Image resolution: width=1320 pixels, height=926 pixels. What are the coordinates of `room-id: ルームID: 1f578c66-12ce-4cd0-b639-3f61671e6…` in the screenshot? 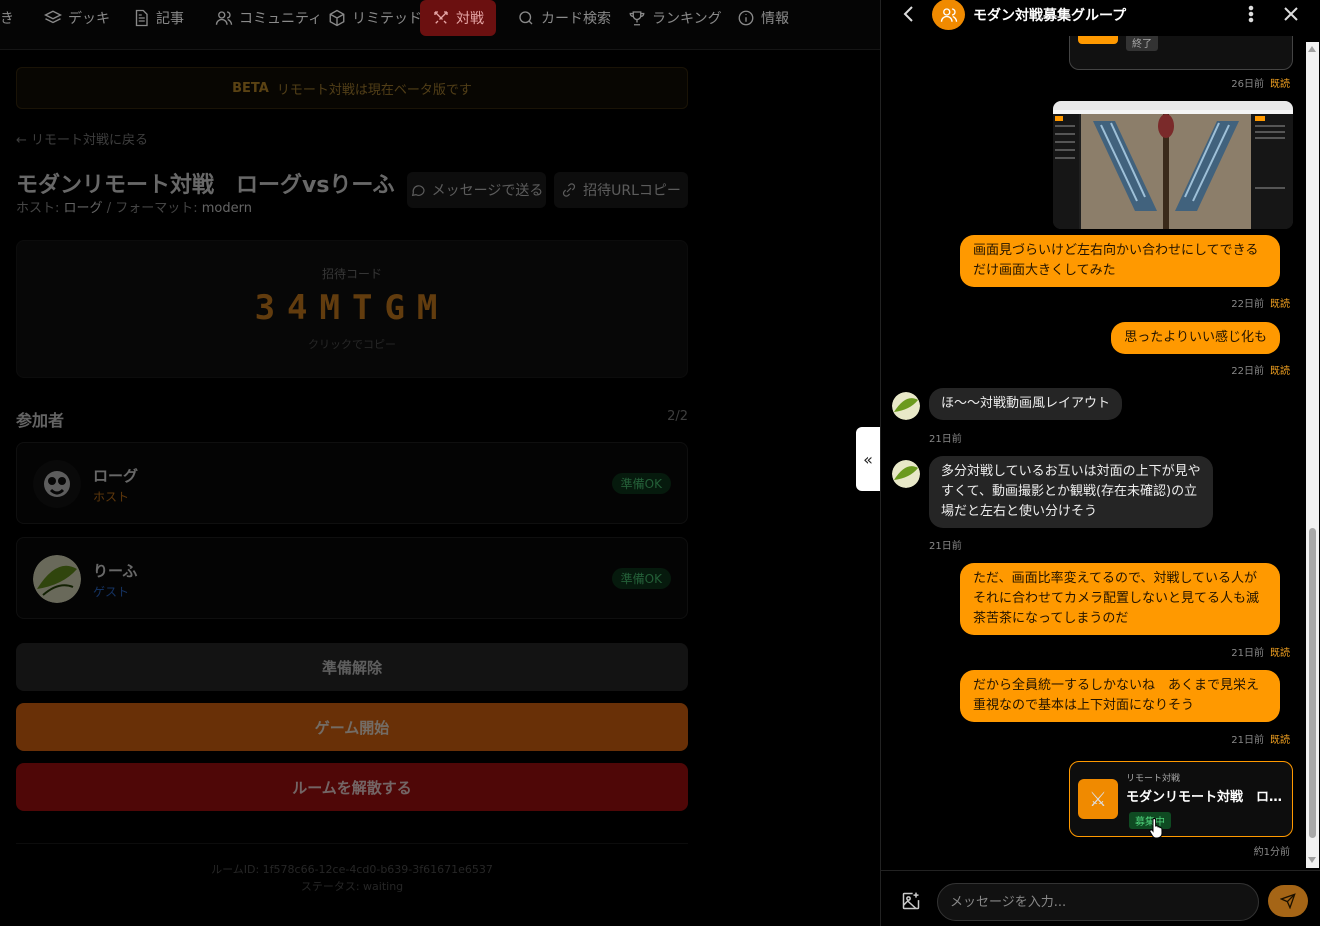 It's located at (352, 869).